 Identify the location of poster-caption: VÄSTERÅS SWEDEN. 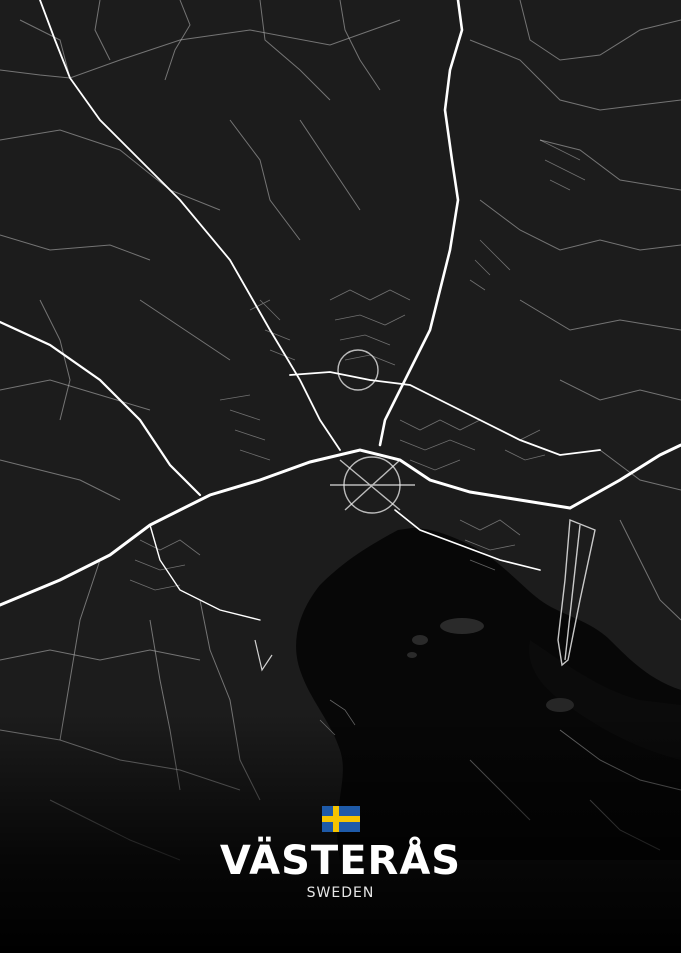
(340, 853).